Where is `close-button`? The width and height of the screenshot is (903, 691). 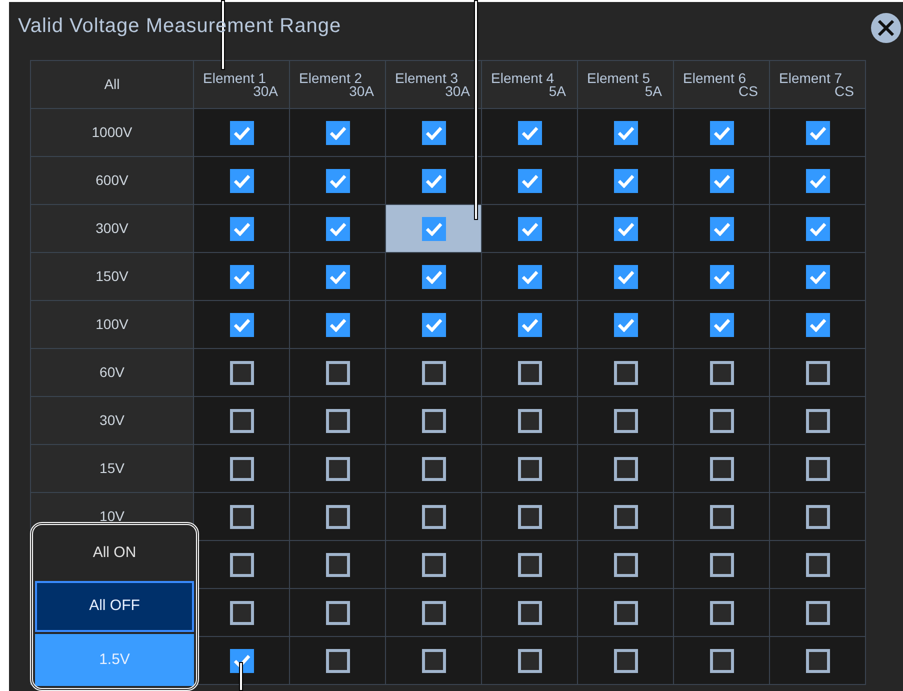 close-button is located at coordinates (886, 28).